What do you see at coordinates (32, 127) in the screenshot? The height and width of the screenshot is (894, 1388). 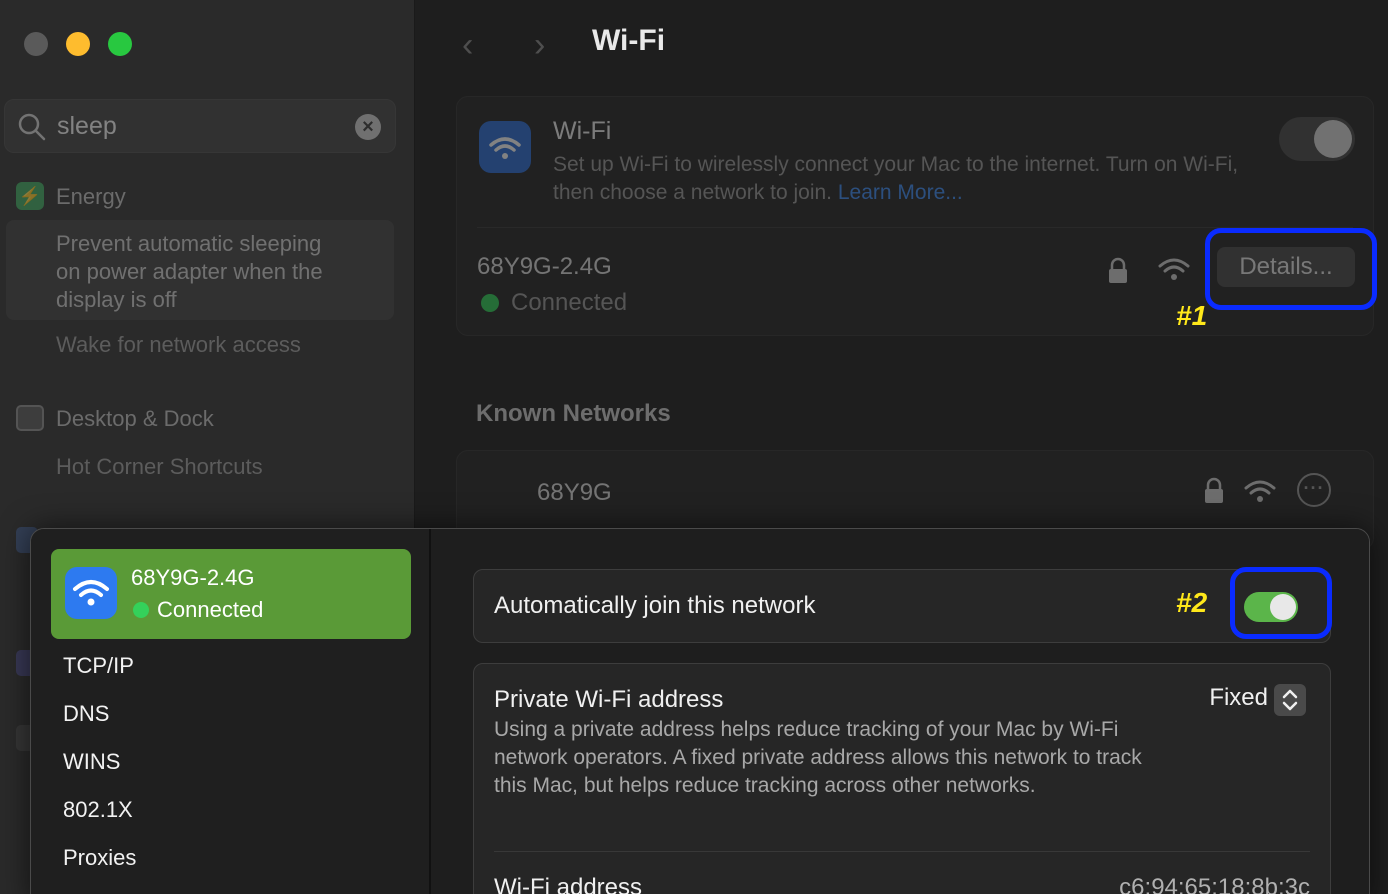 I see `search-icon` at bounding box center [32, 127].